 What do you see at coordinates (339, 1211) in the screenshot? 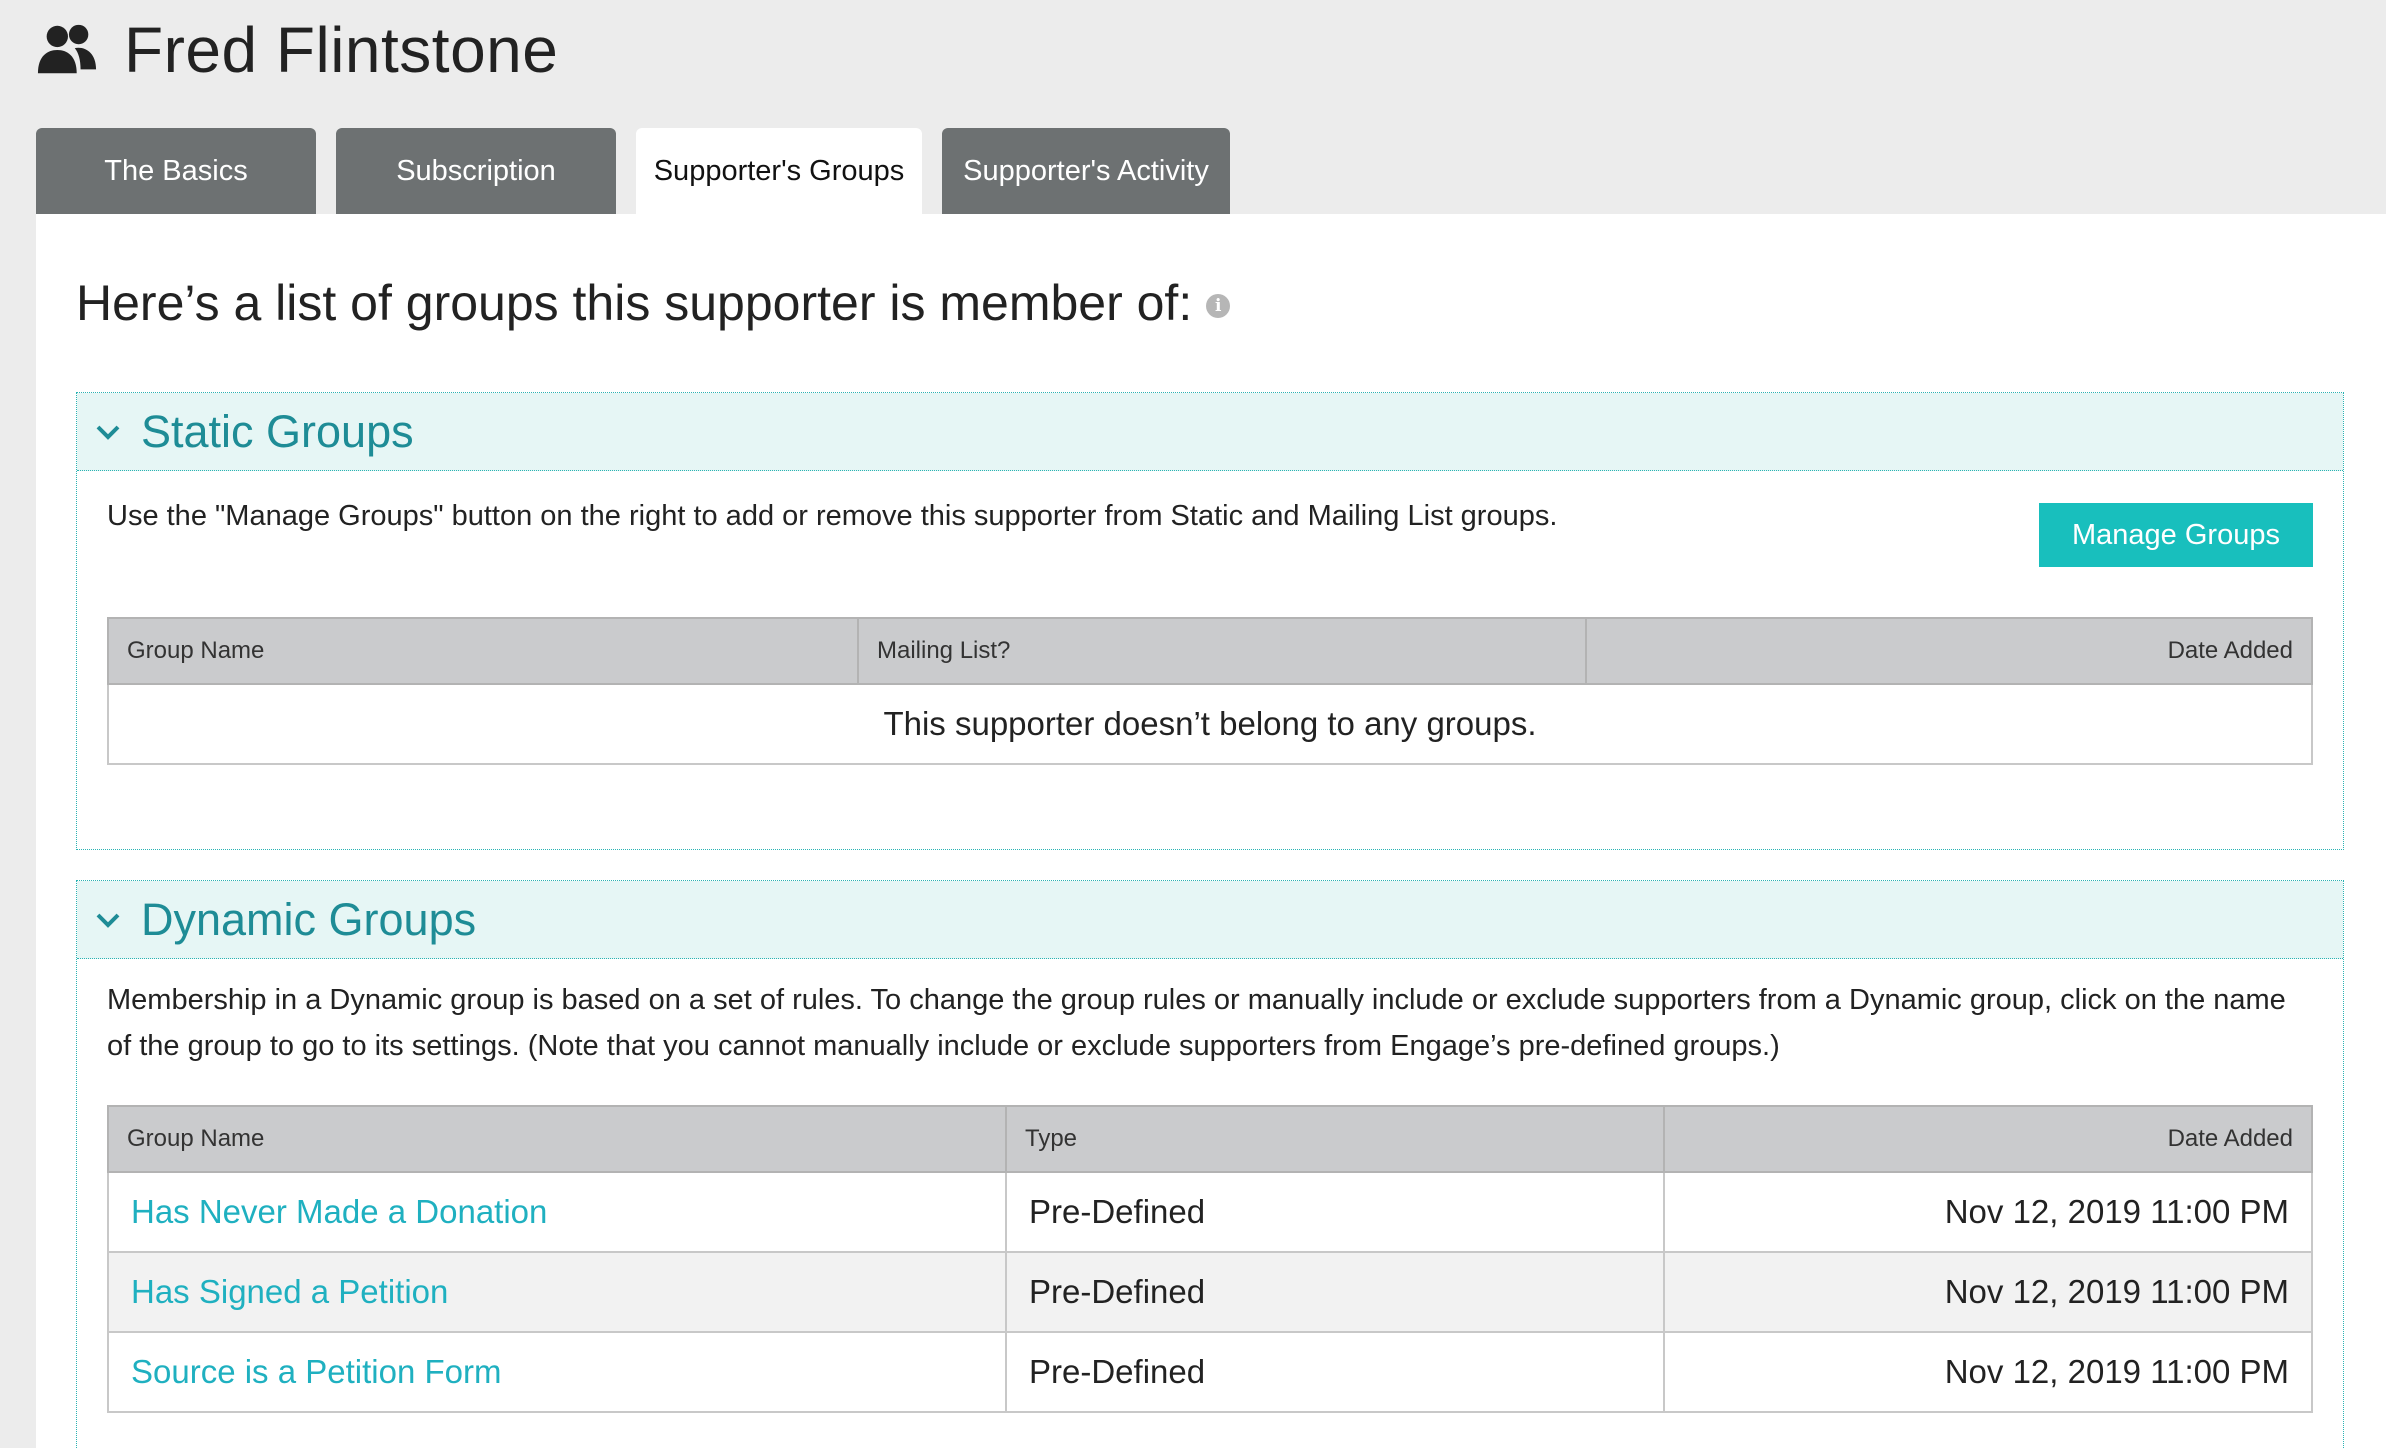
I see `group-link: Has Never Made a Donation` at bounding box center [339, 1211].